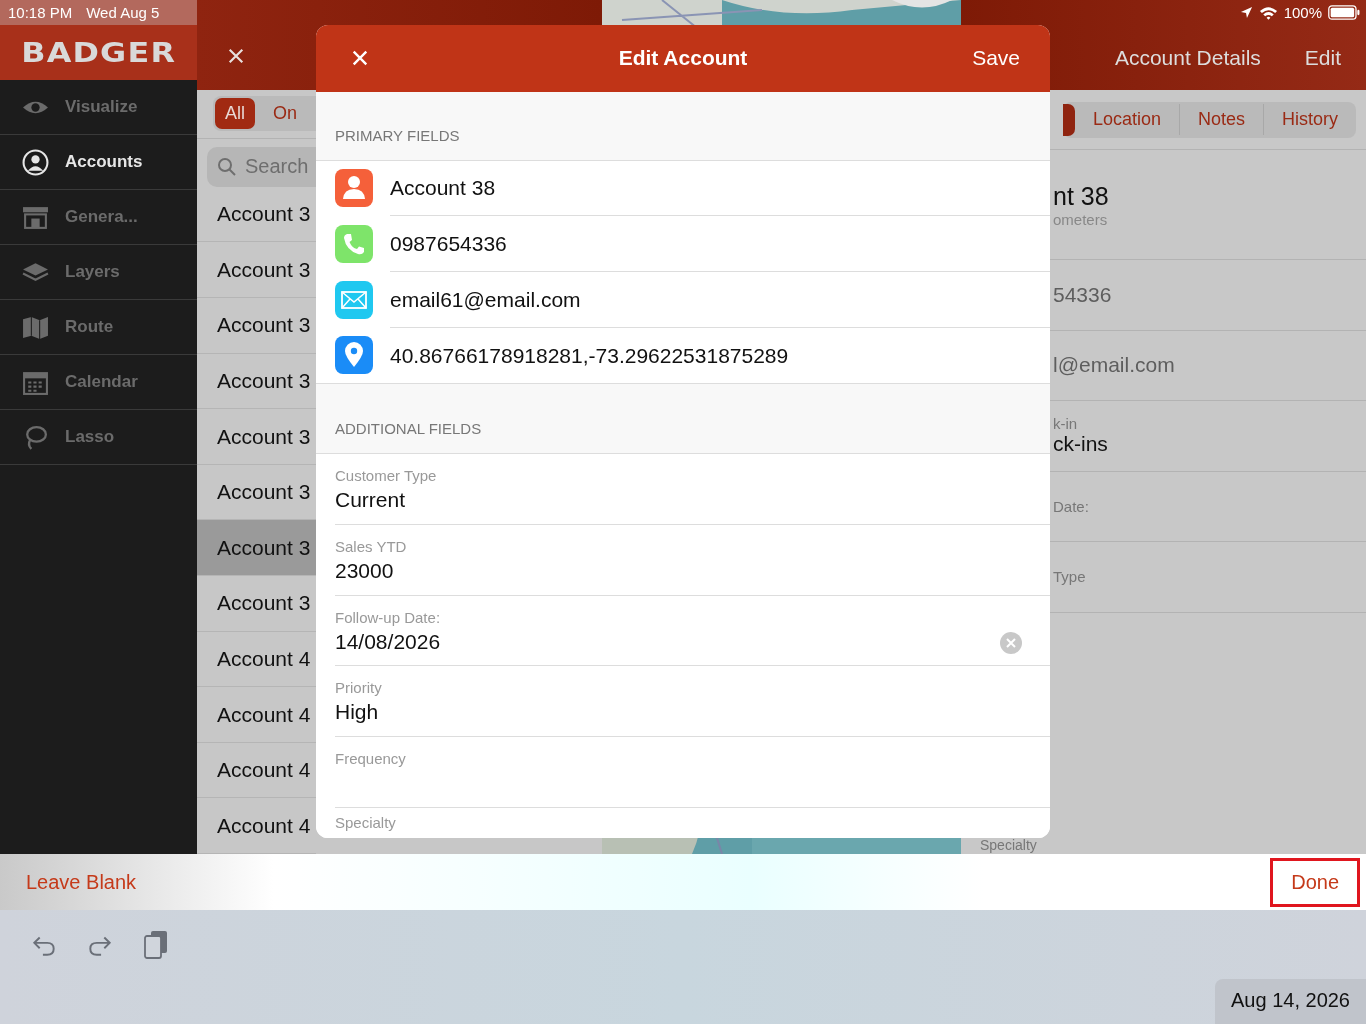  What do you see at coordinates (359, 688) in the screenshot?
I see `field-label: Priority` at bounding box center [359, 688].